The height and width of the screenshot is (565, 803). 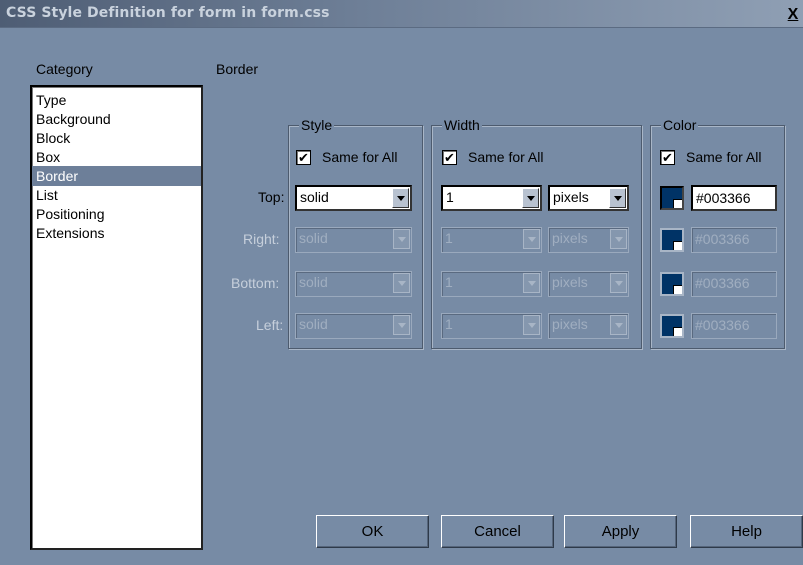 I want to click on help-button: Help, so click(x=746, y=531).